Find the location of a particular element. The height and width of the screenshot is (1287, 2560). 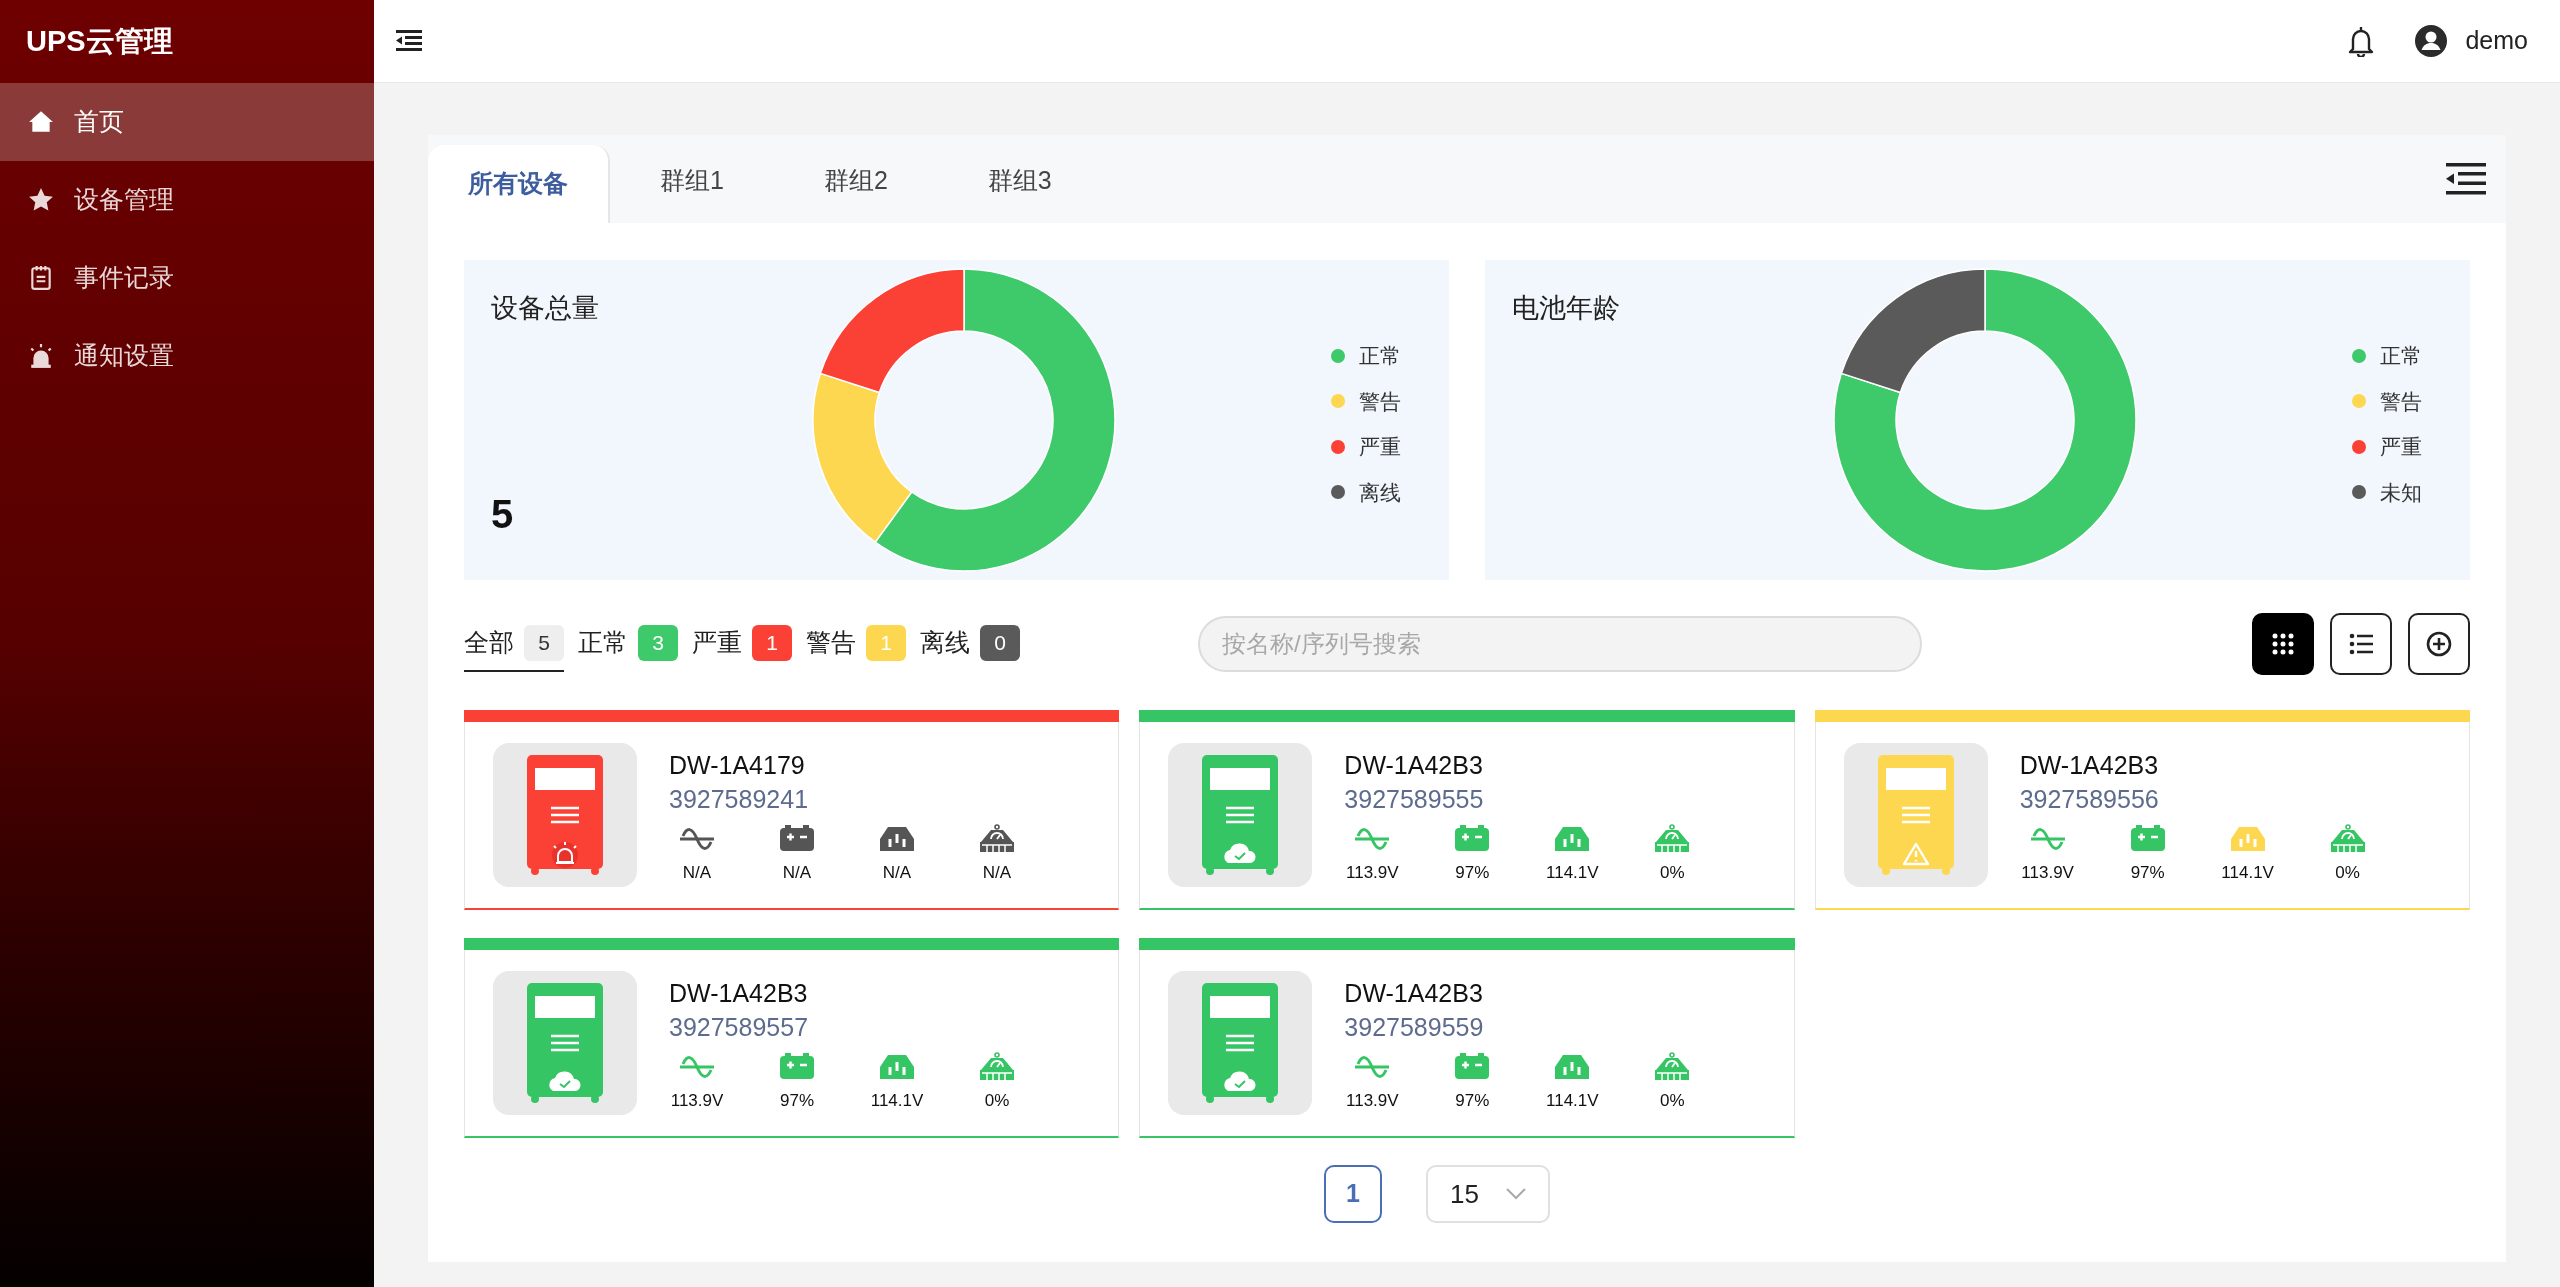

home-icon is located at coordinates (41, 122).